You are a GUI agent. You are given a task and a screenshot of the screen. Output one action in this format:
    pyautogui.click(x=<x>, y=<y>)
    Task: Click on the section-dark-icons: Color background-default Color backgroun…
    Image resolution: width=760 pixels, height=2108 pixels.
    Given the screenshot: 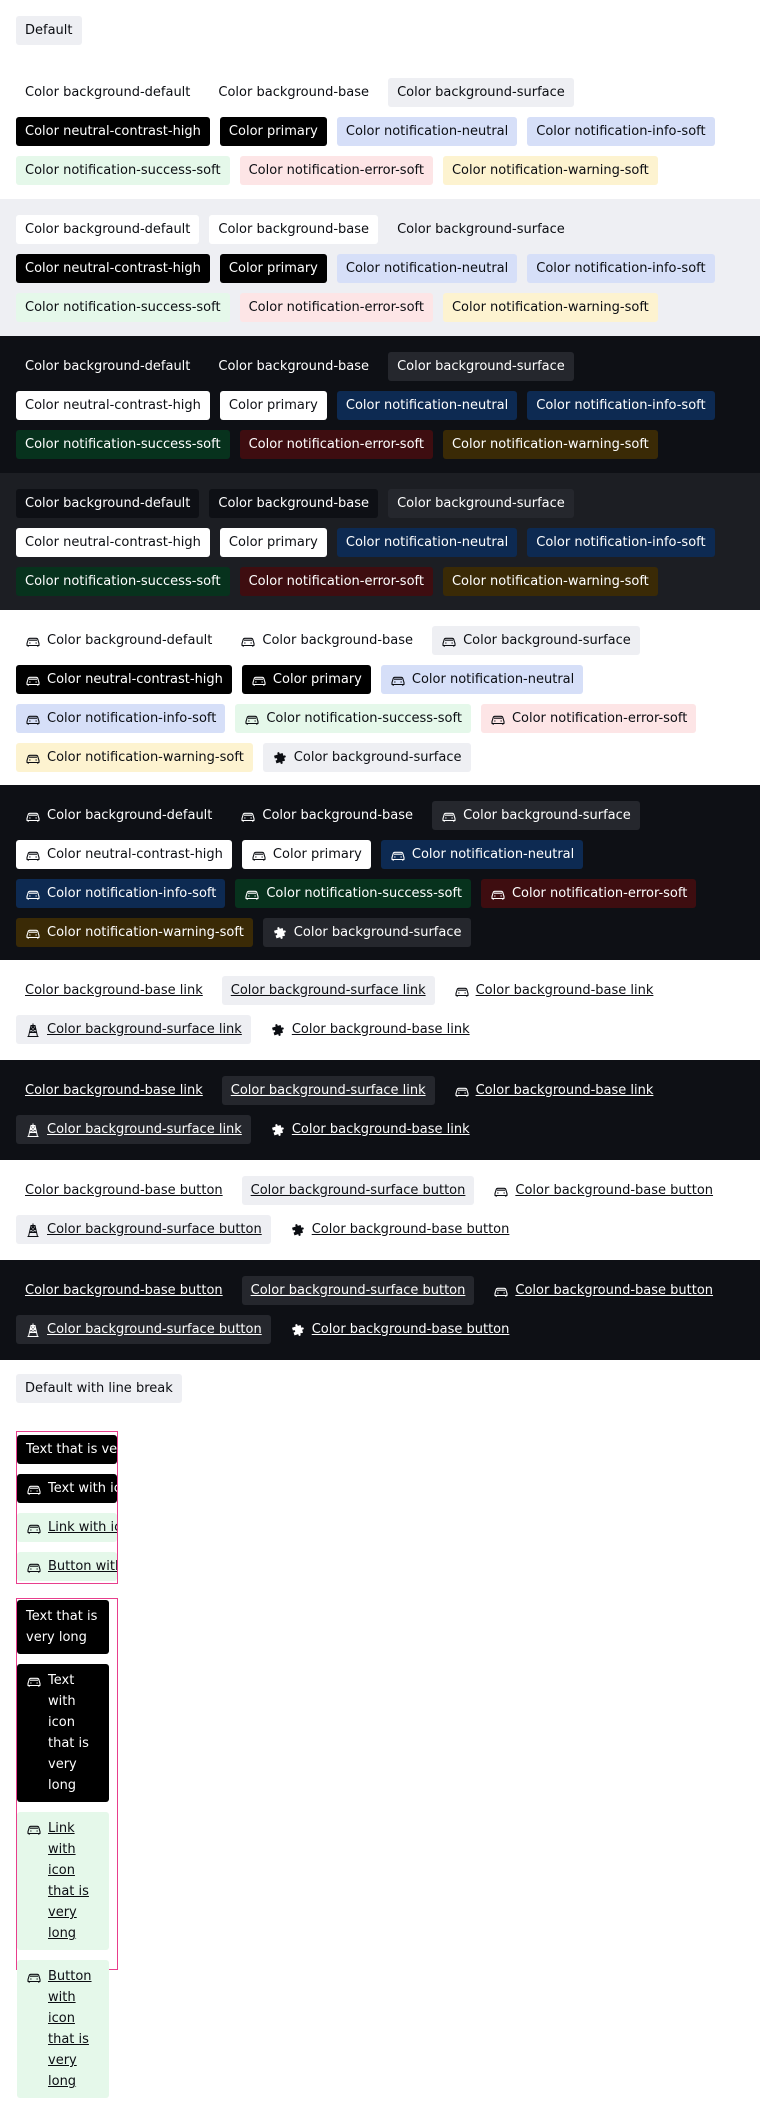 What is the action you would take?
    pyautogui.click(x=380, y=872)
    